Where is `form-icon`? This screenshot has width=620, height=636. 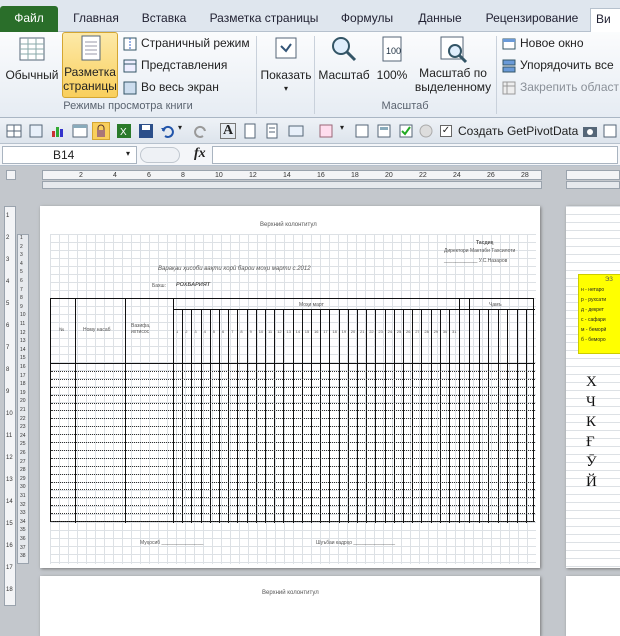
form-icon is located at coordinates (610, 131).